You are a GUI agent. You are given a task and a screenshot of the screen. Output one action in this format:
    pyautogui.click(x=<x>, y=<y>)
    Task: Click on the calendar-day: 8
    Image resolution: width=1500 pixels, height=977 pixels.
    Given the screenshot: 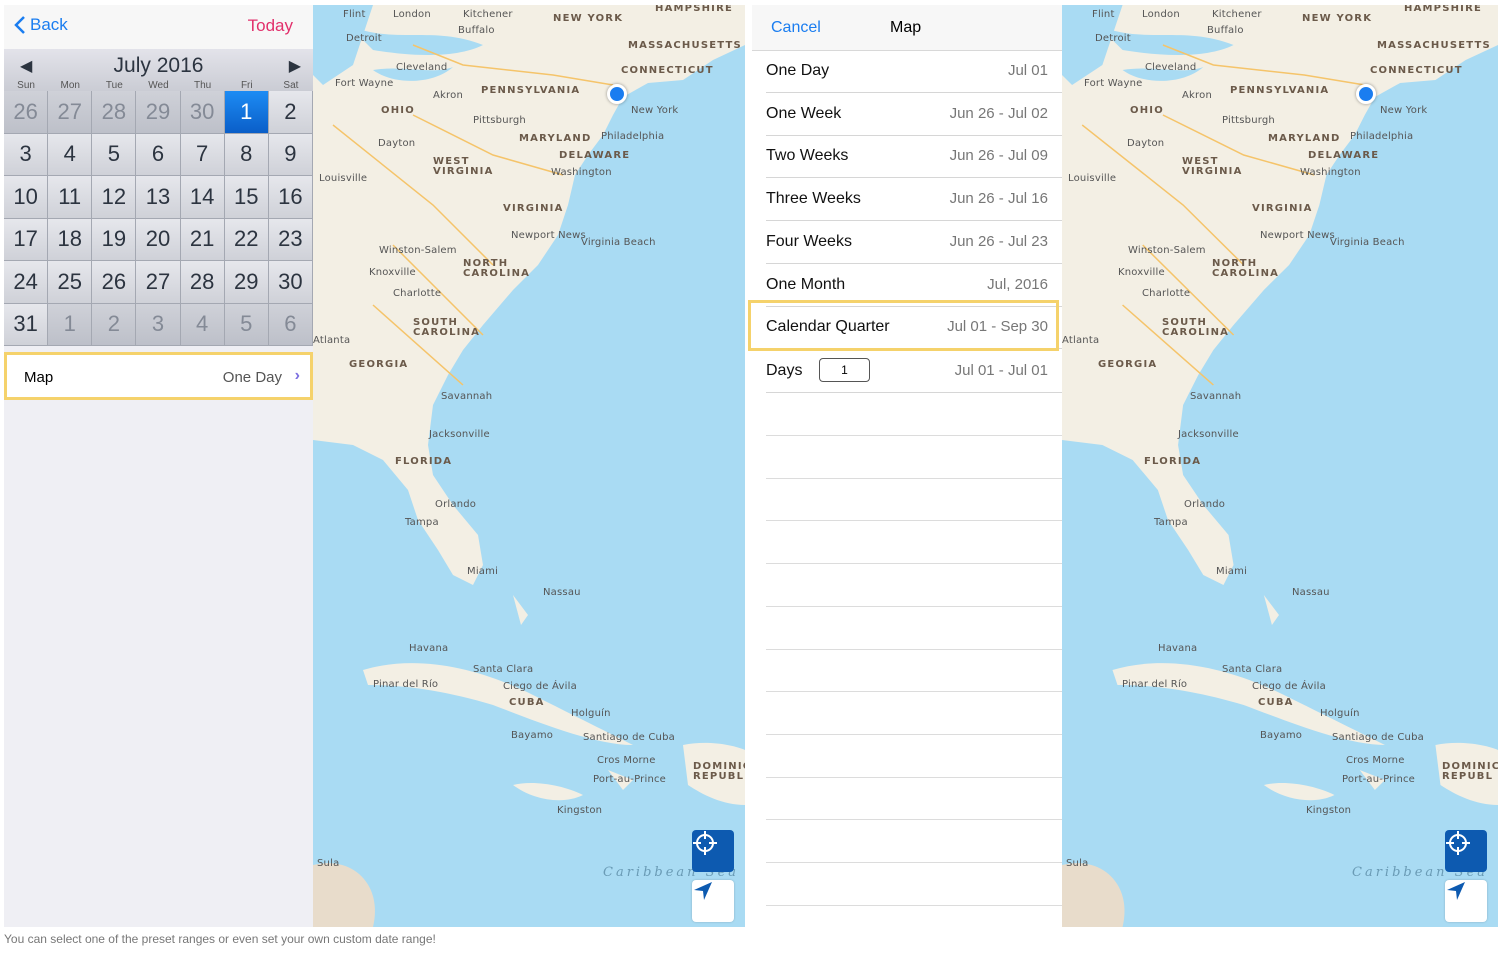 What is the action you would take?
    pyautogui.click(x=246, y=154)
    